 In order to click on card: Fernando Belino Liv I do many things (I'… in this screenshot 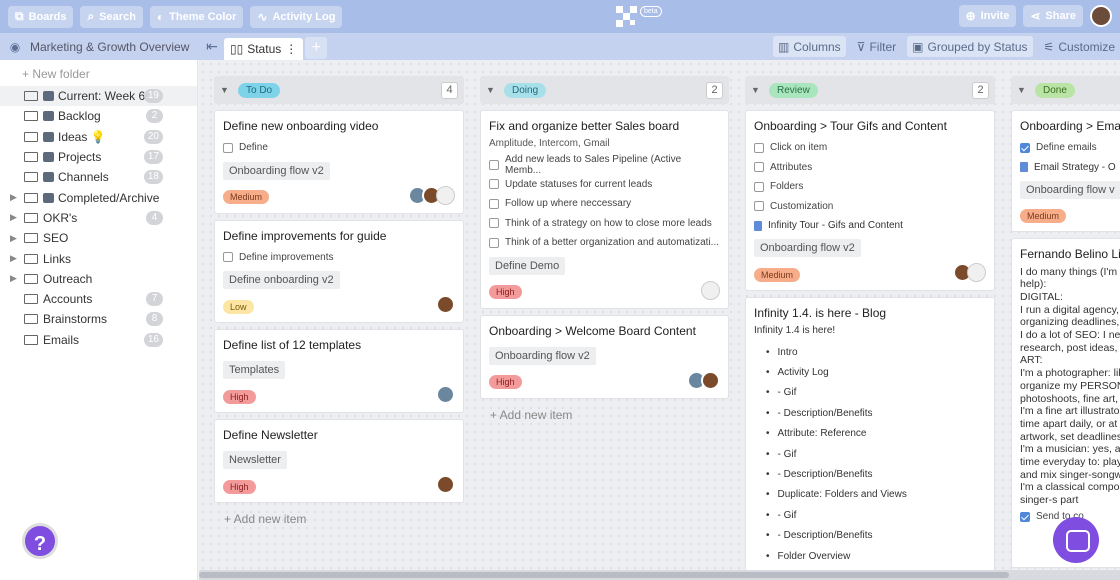, I will do `click(1065, 402)`.